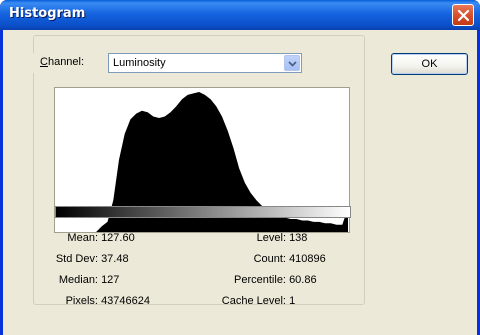 This screenshot has height=335, width=480. I want to click on stat-level-label: Level:, so click(271, 238).